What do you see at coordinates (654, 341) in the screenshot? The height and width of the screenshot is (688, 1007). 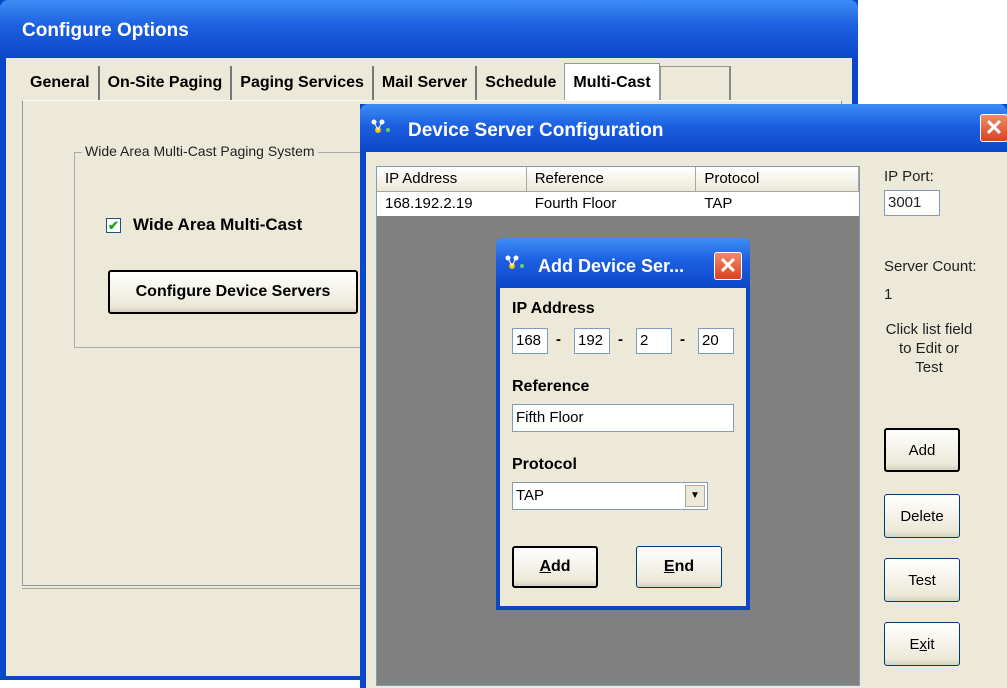 I see `ip-octet-3-input: 2` at bounding box center [654, 341].